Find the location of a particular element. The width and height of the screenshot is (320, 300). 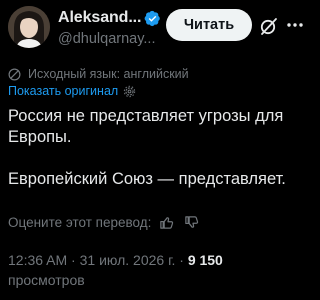

translation-note: Исходный язык: английский is located at coordinates (98, 74).